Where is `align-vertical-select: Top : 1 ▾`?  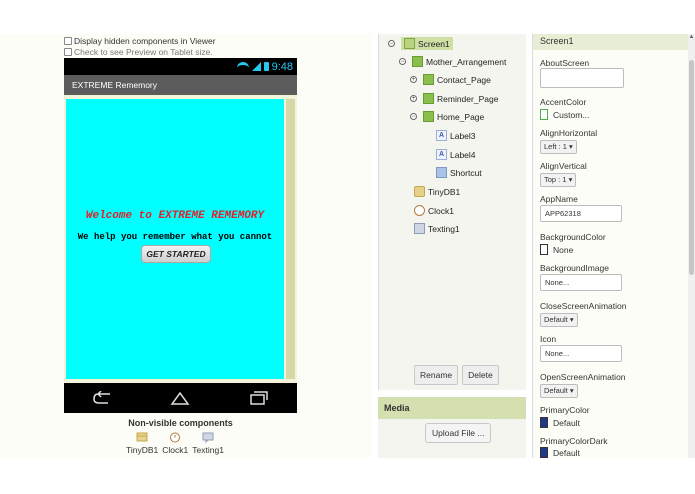
align-vertical-select: Top : 1 ▾ is located at coordinates (558, 180).